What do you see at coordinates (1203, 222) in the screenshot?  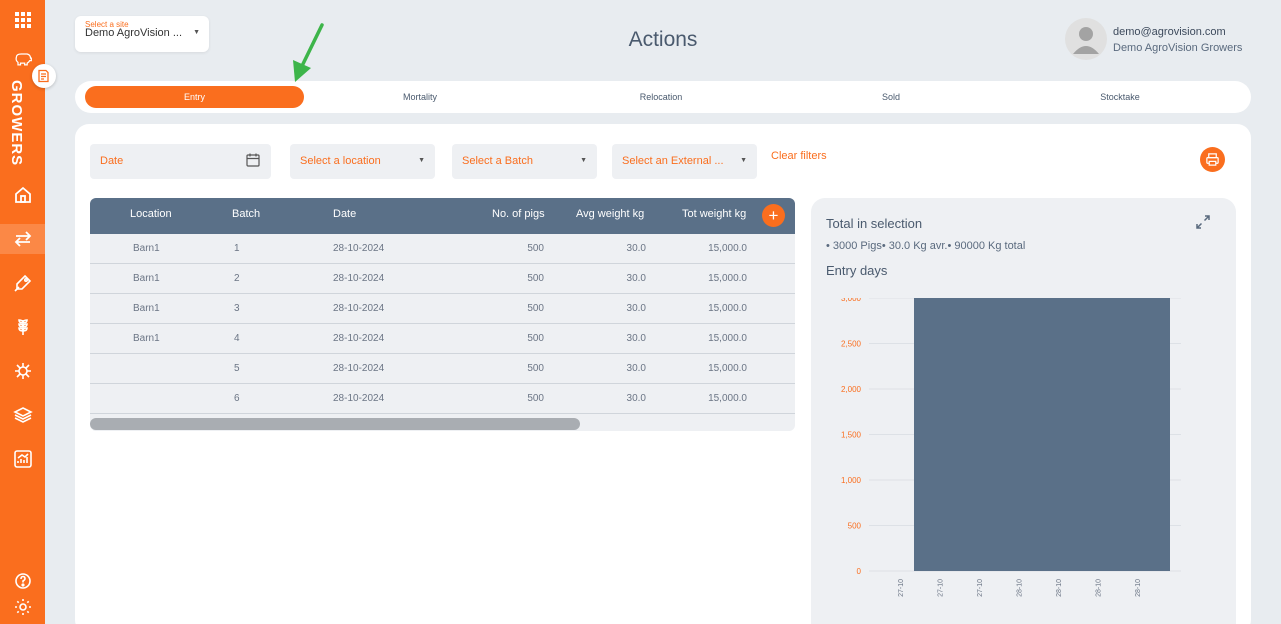 I see `expand-icon` at bounding box center [1203, 222].